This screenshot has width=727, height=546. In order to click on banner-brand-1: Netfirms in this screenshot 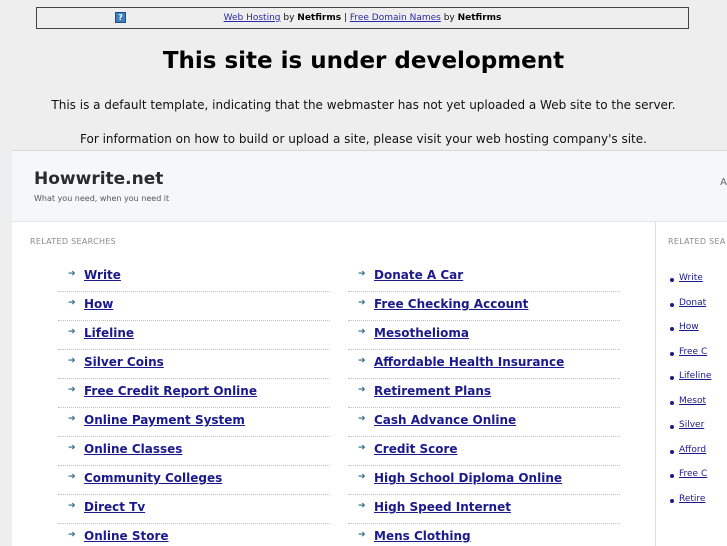, I will do `click(319, 18)`.